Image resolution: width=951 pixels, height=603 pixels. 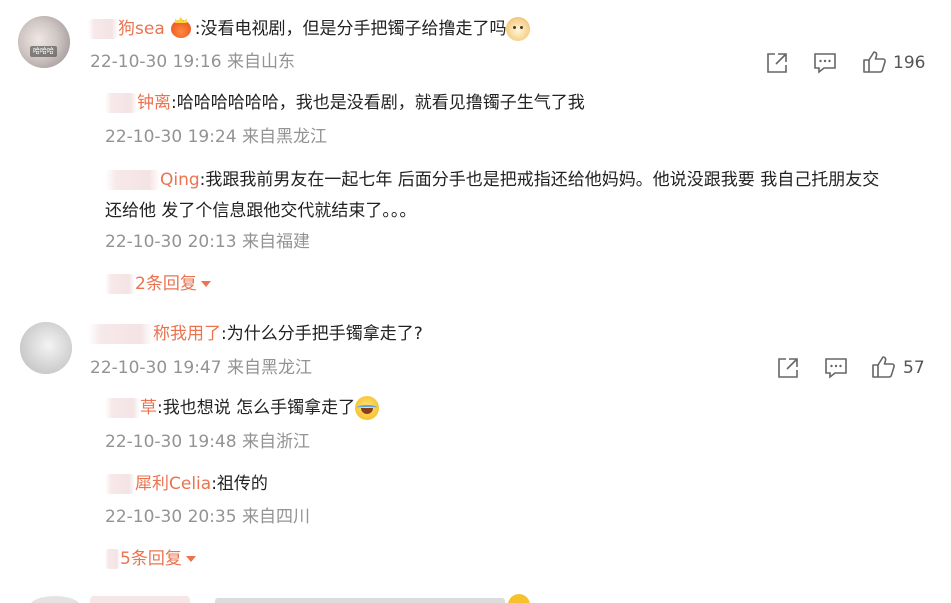 I want to click on more-replies-link: 2条回复, so click(x=158, y=284).